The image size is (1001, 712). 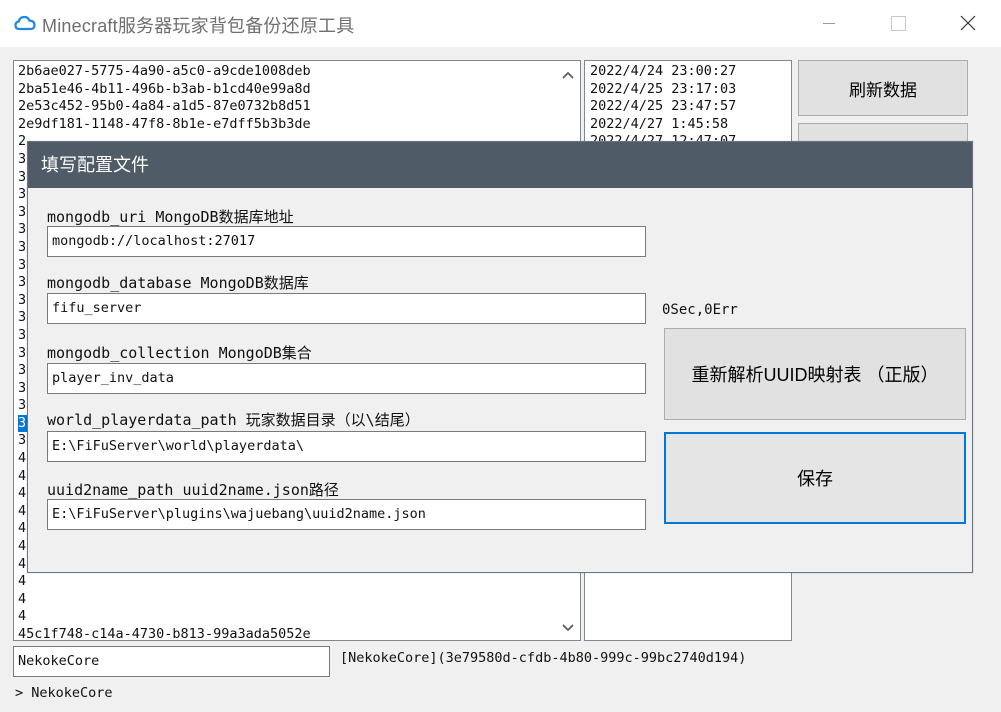 What do you see at coordinates (700, 310) in the screenshot?
I see `status-label: 0Sec,0Err` at bounding box center [700, 310].